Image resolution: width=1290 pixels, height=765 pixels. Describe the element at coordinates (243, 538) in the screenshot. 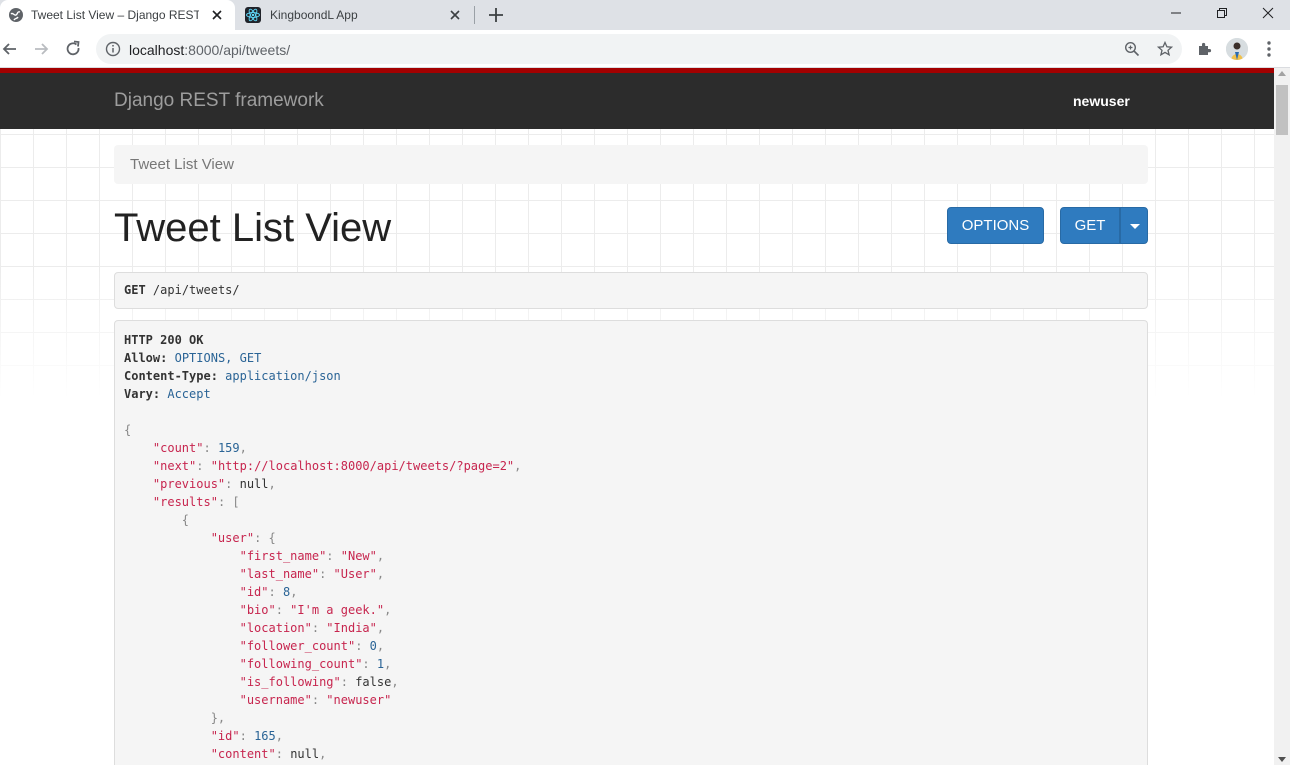

I see `json-line: "user": {` at that location.